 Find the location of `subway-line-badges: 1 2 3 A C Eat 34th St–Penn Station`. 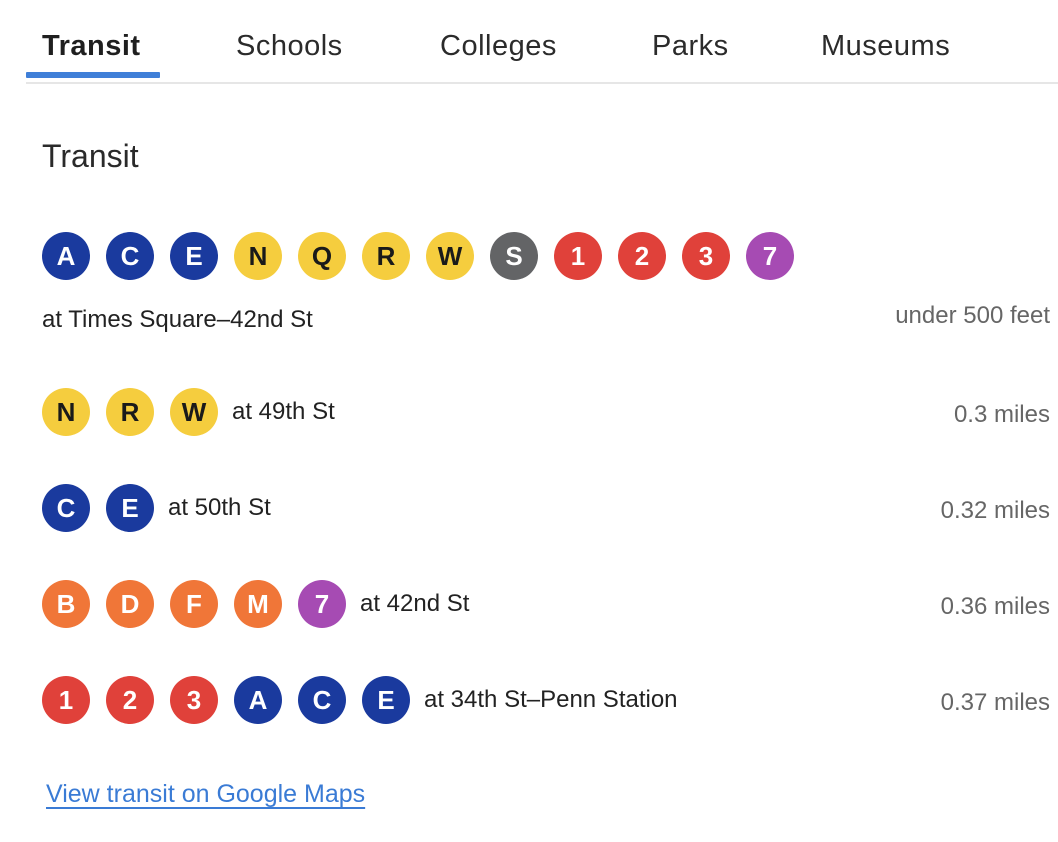

subway-line-badges: 1 2 3 A C Eat 34th St–Penn Station is located at coordinates (360, 700).